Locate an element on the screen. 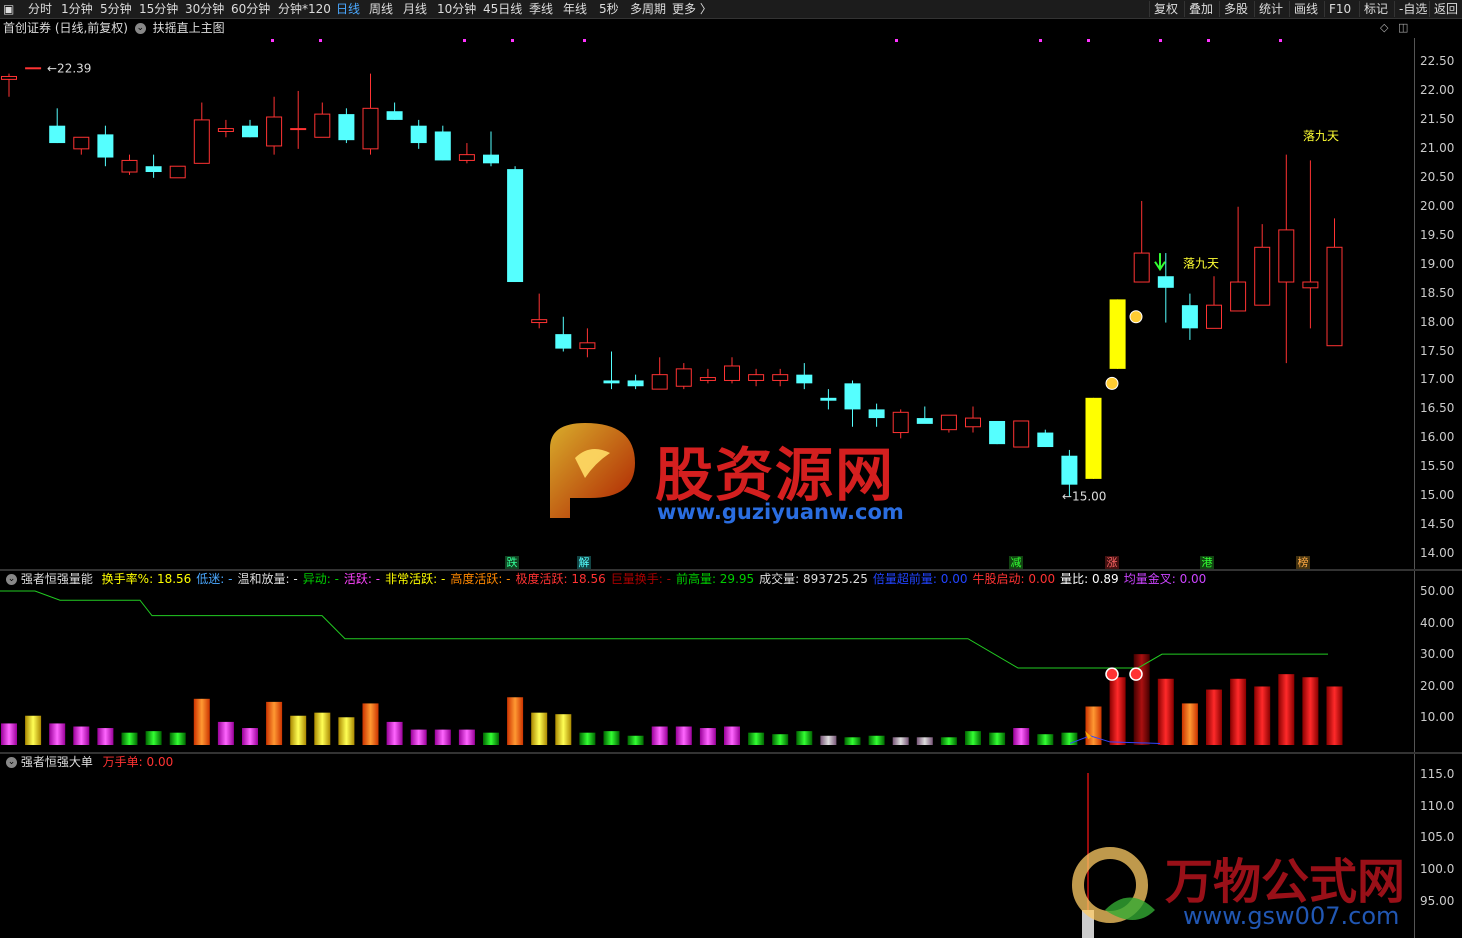 The height and width of the screenshot is (938, 1462). price-tick-label: 17.50 is located at coordinates (1437, 350).